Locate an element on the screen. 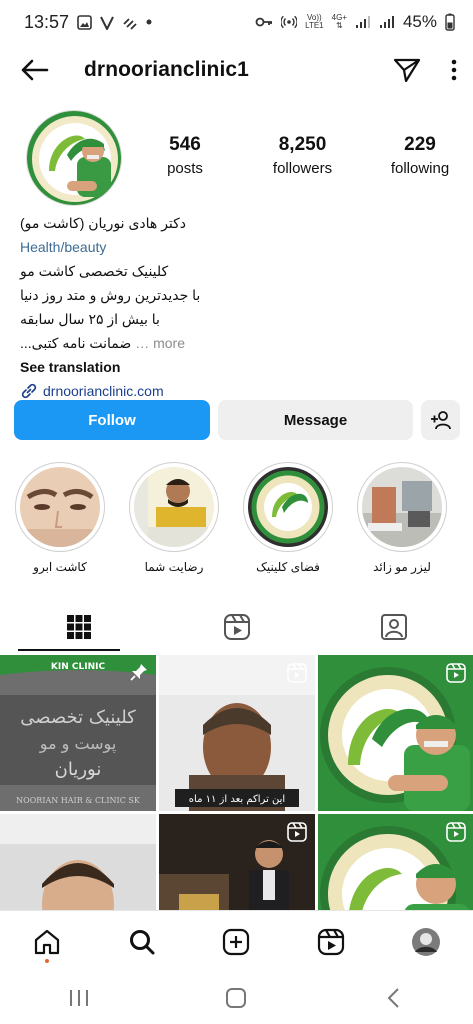 This screenshot has height=1024, width=473. highlight-laser: لیزر مو زائد is located at coordinates (402, 518).